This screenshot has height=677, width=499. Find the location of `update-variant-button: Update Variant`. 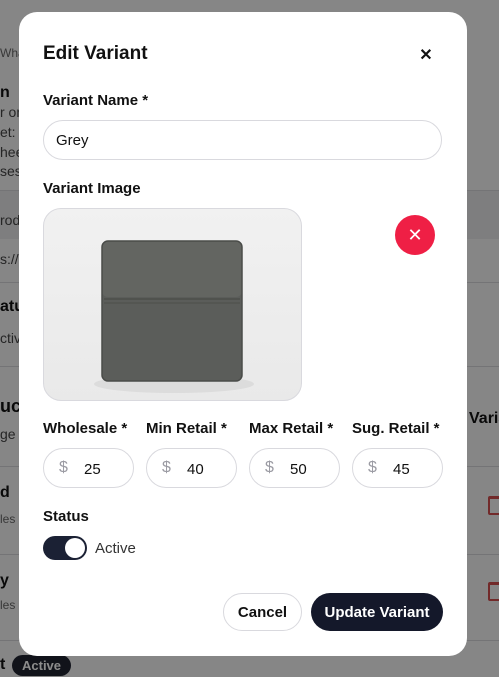

update-variant-button: Update Variant is located at coordinates (377, 612).